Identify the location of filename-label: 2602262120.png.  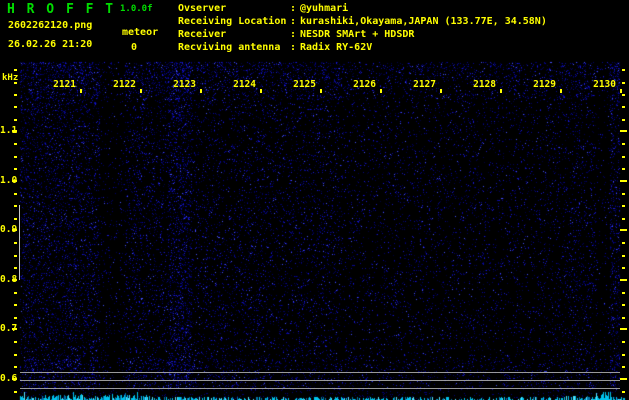
(50, 25).